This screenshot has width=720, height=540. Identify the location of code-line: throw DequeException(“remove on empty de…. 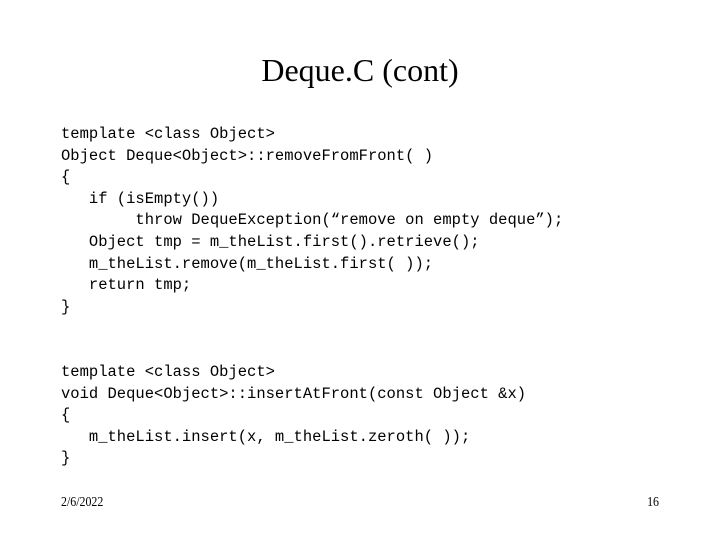
(312, 220).